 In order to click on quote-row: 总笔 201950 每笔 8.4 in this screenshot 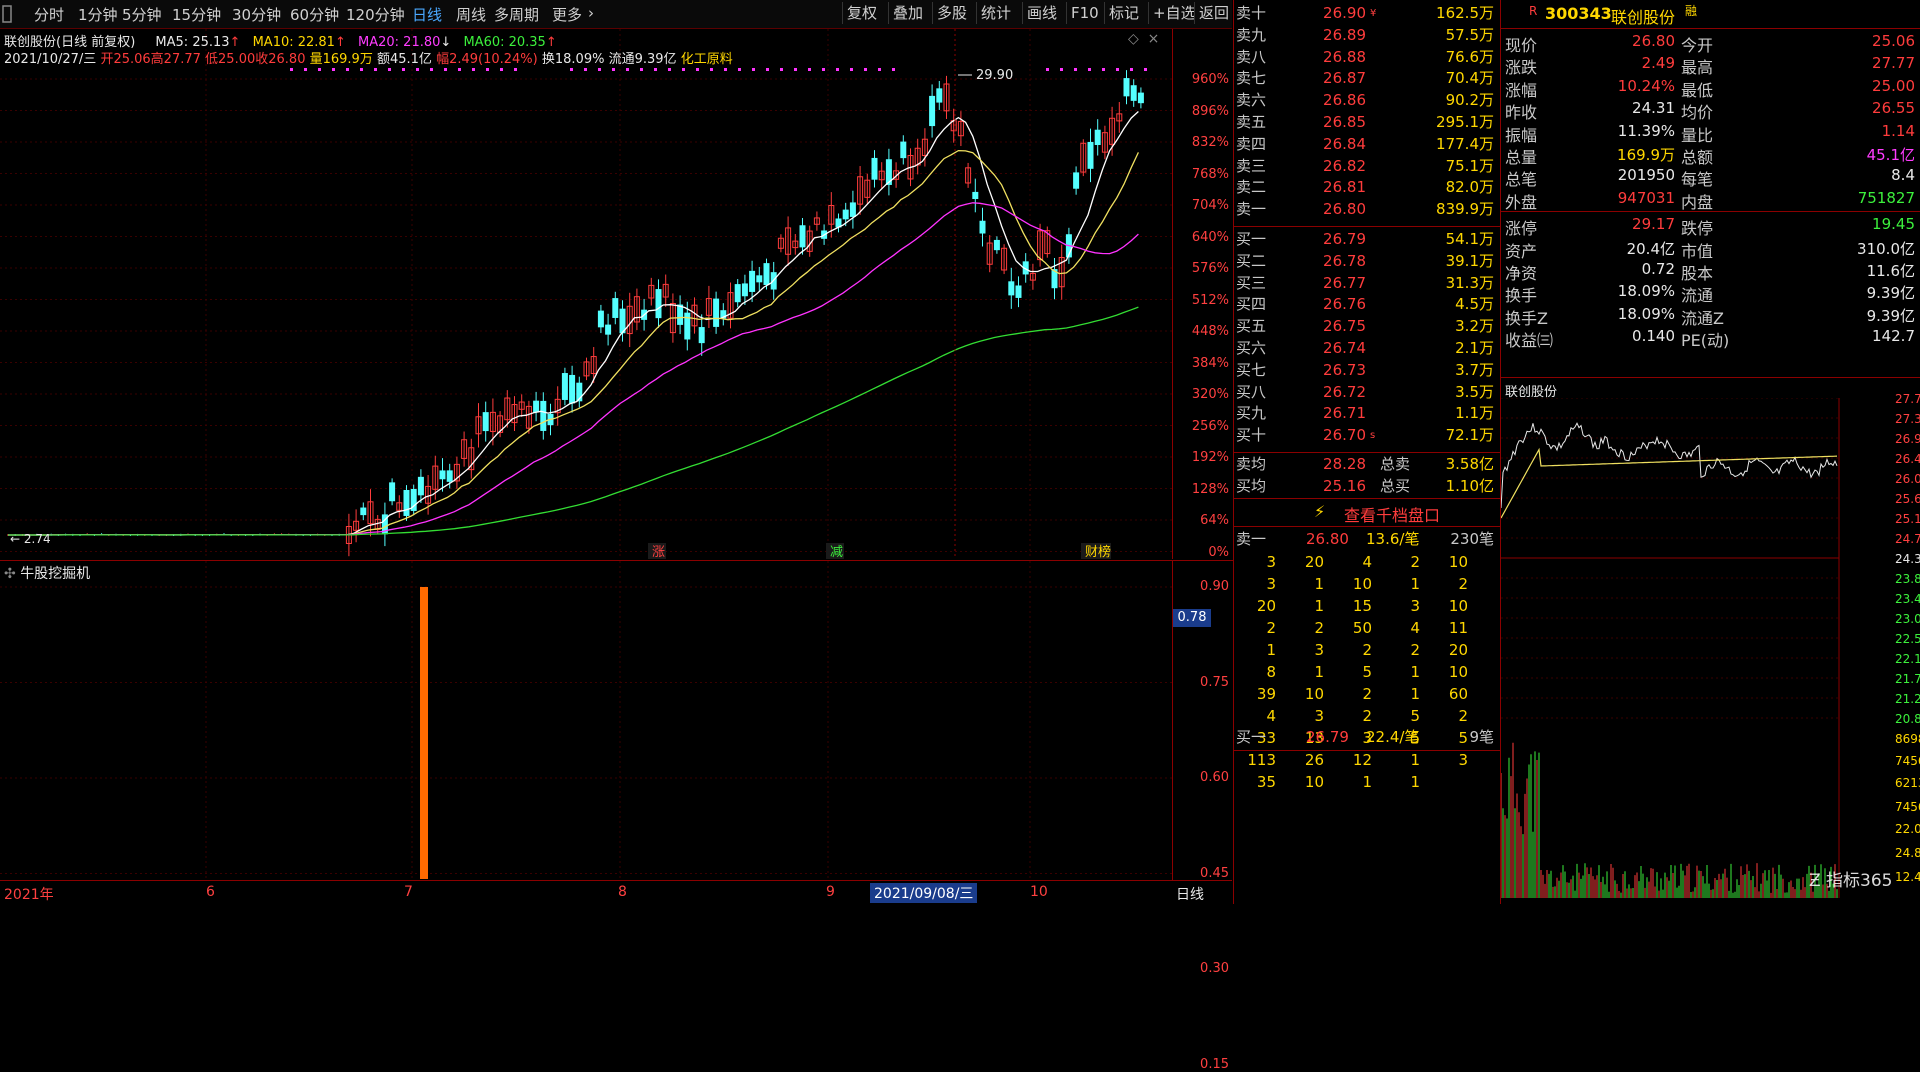, I will do `click(1710, 178)`.